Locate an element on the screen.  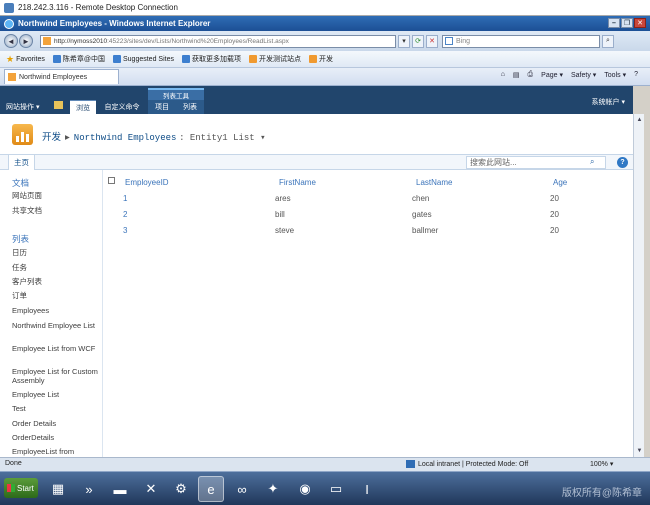
scroll-down-icon: ▼ is located at coordinates (639, 450).